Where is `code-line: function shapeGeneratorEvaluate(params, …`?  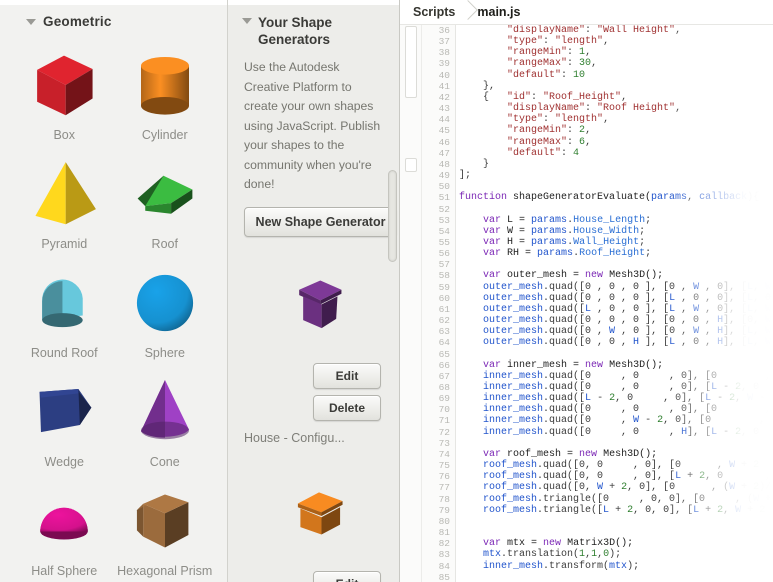 code-line: function shapeGeneratorEvaluate(params, … is located at coordinates (616, 197).